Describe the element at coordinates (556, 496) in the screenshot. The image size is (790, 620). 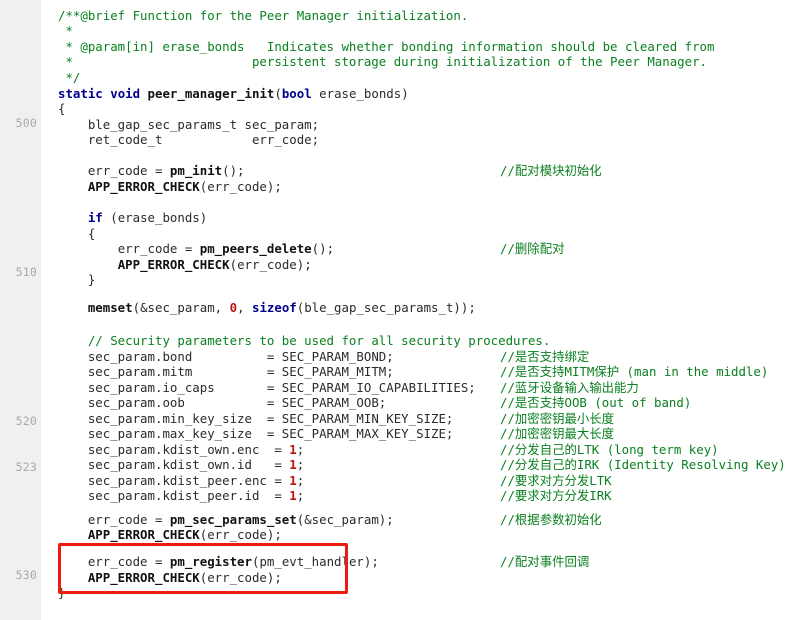
I see `inline-comment: //要求对方分发IRK` at that location.